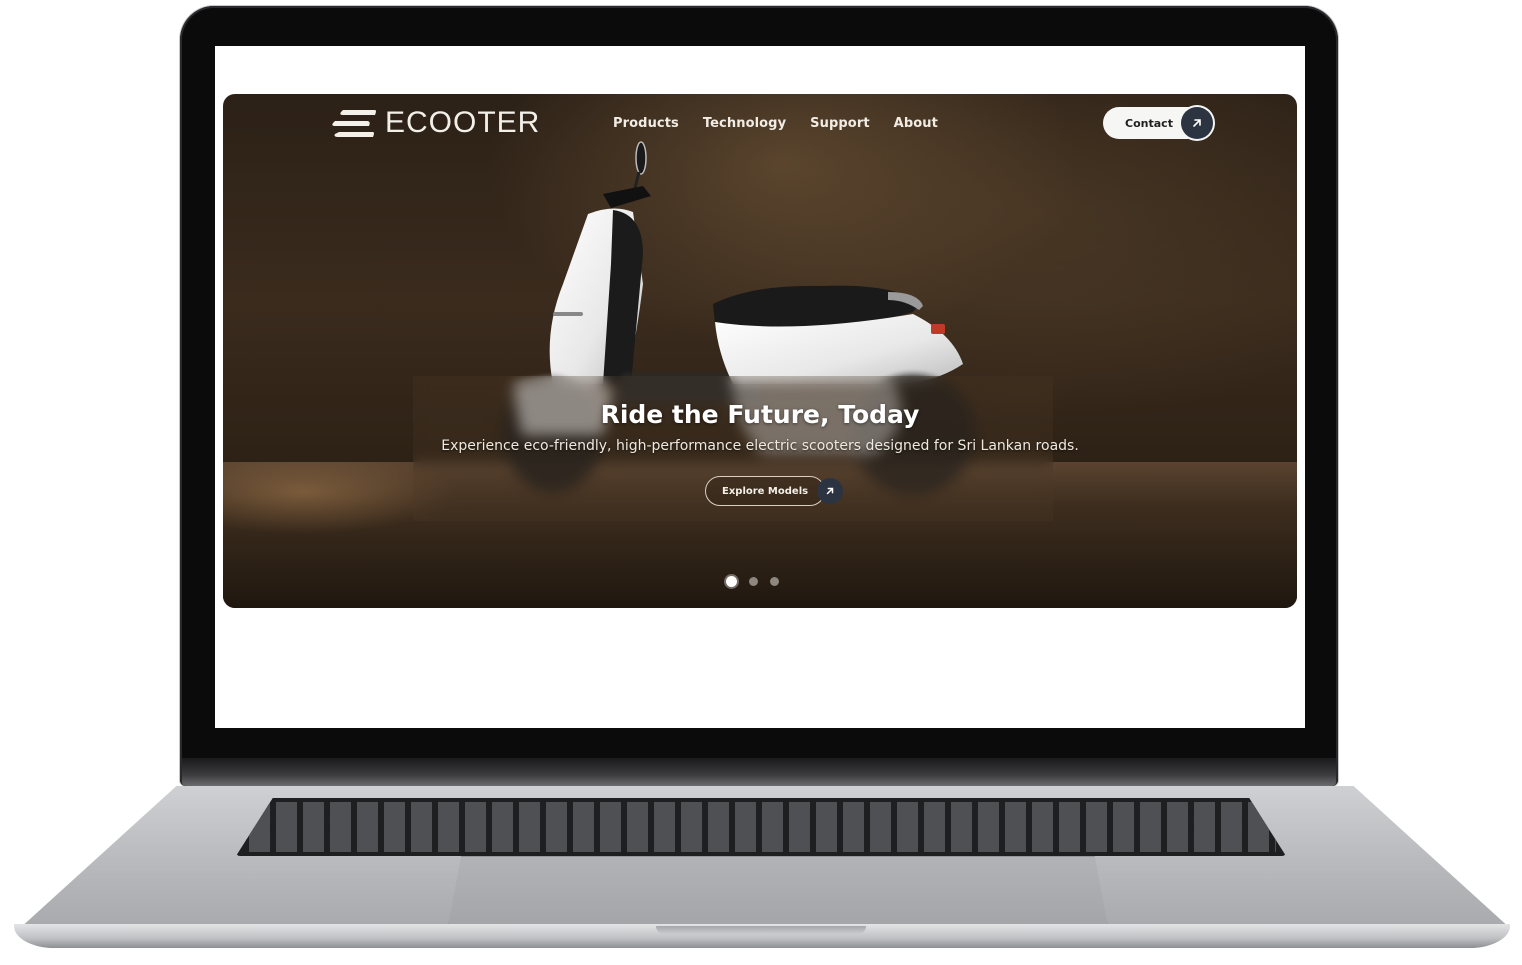  I want to click on laptop-trackpad, so click(778, 891).